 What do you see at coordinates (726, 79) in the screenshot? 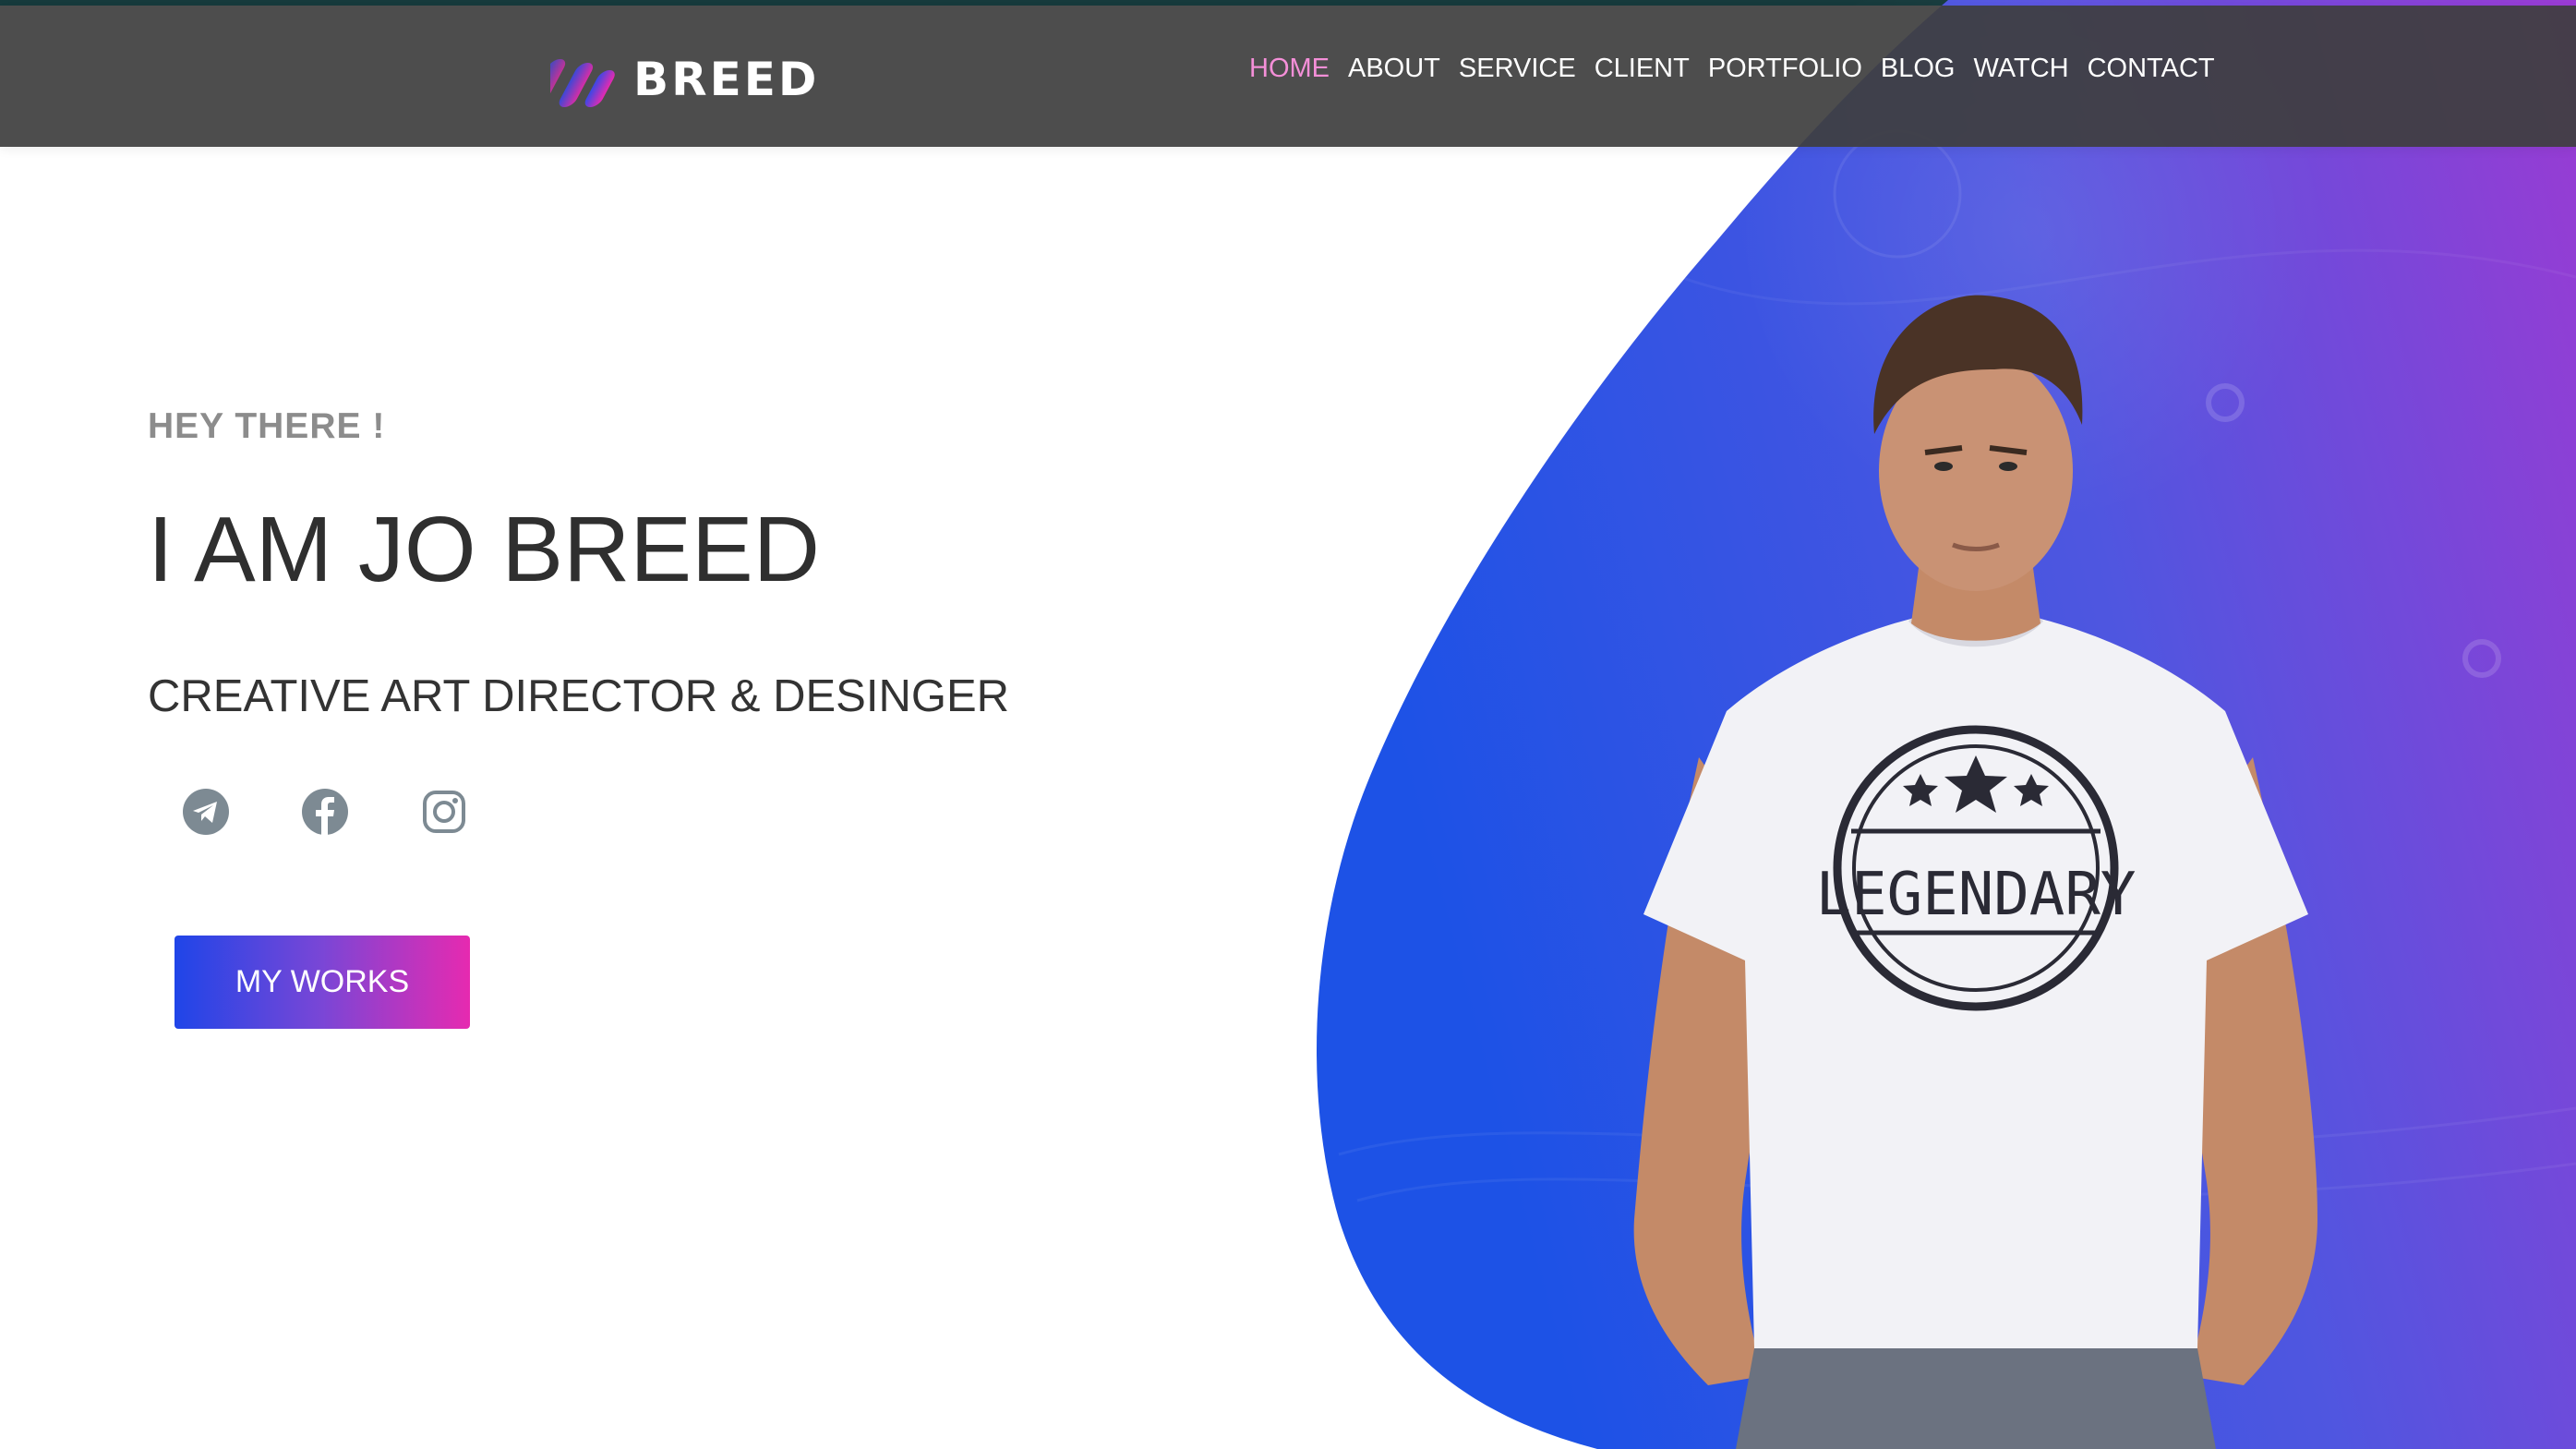
I see `brand-name: BREED` at bounding box center [726, 79].